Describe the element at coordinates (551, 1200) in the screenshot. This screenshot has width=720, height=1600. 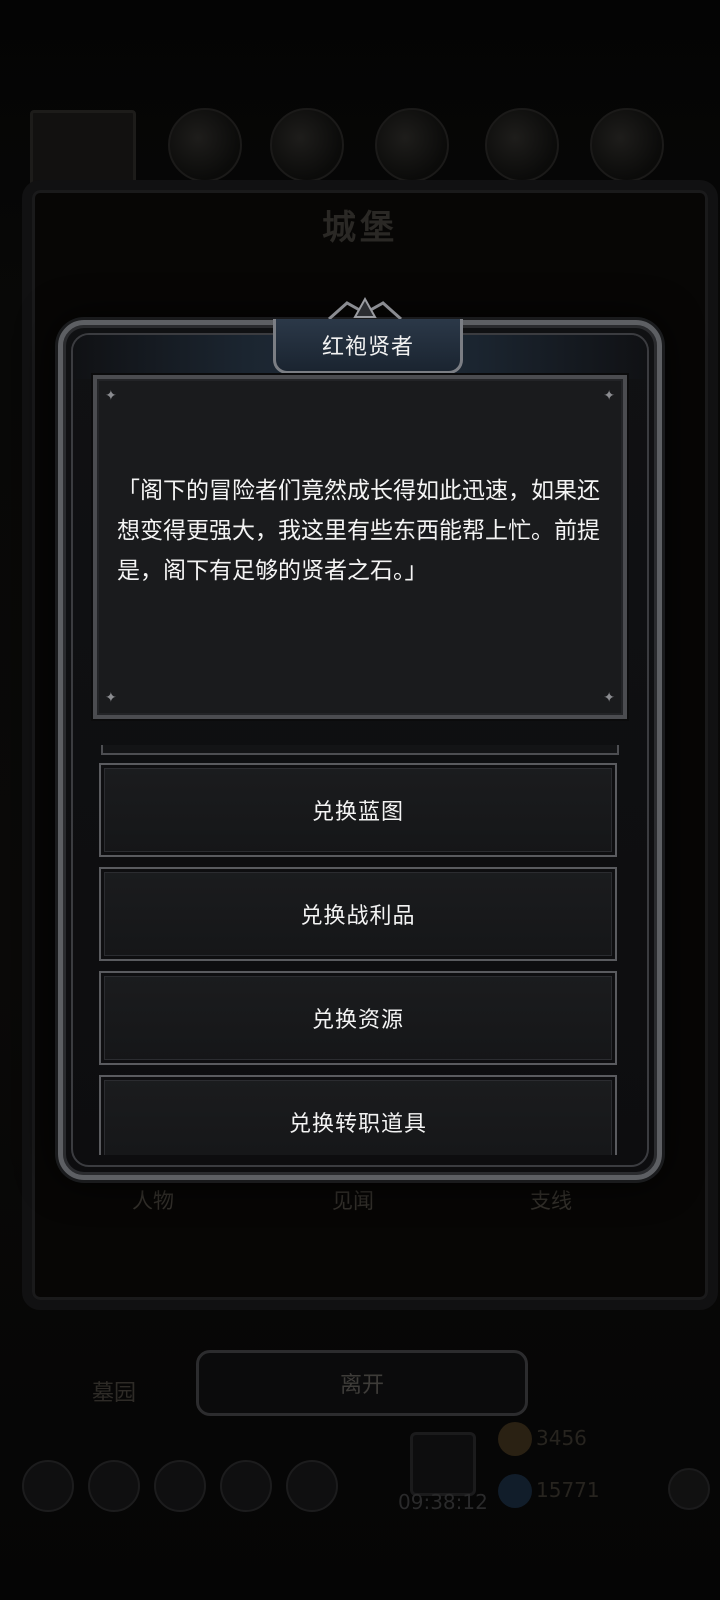
I see `tab-side-quests: 支线` at that location.